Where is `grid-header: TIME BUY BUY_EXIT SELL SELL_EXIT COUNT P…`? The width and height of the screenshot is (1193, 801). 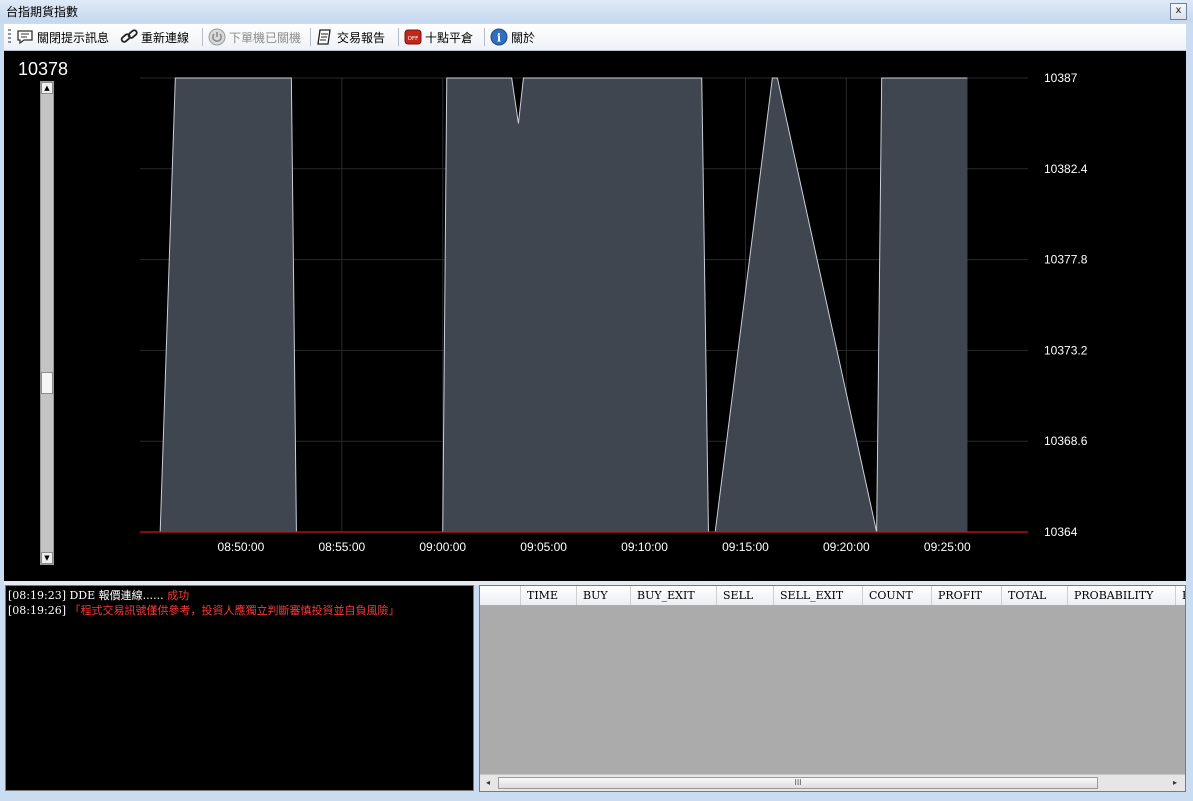 grid-header: TIME BUY BUY_EXIT SELL SELL_EXIT COUNT P… is located at coordinates (832, 596).